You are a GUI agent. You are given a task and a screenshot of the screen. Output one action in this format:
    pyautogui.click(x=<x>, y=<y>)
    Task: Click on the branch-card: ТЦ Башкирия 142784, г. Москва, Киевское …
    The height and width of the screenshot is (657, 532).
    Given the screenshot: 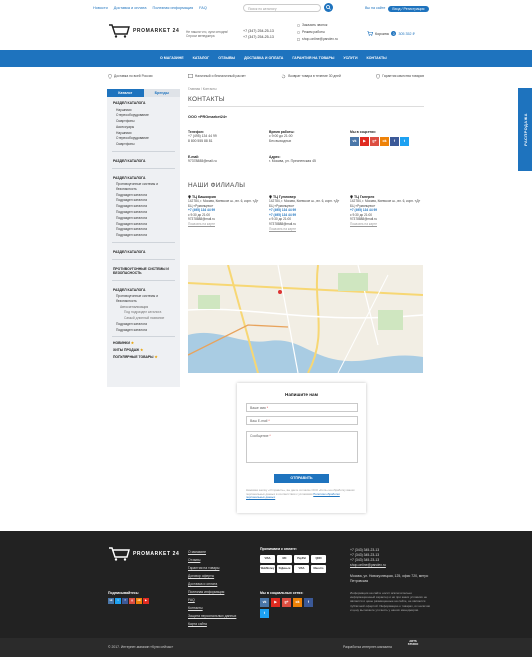 What is the action you would take?
    pyautogui.click(x=225, y=211)
    